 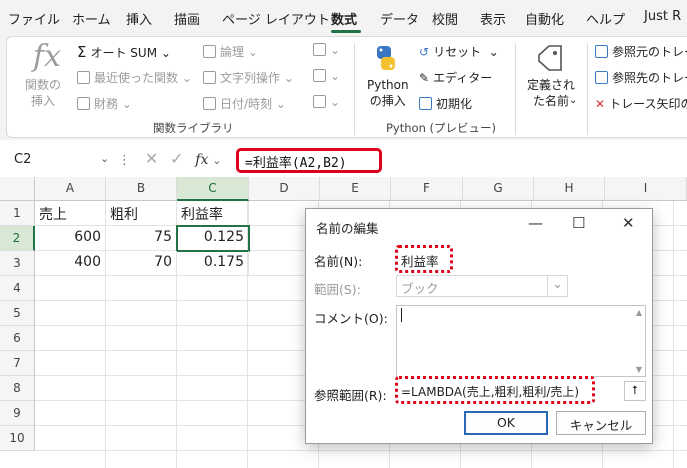 I want to click on cell-c3: 0.175, so click(x=213, y=263).